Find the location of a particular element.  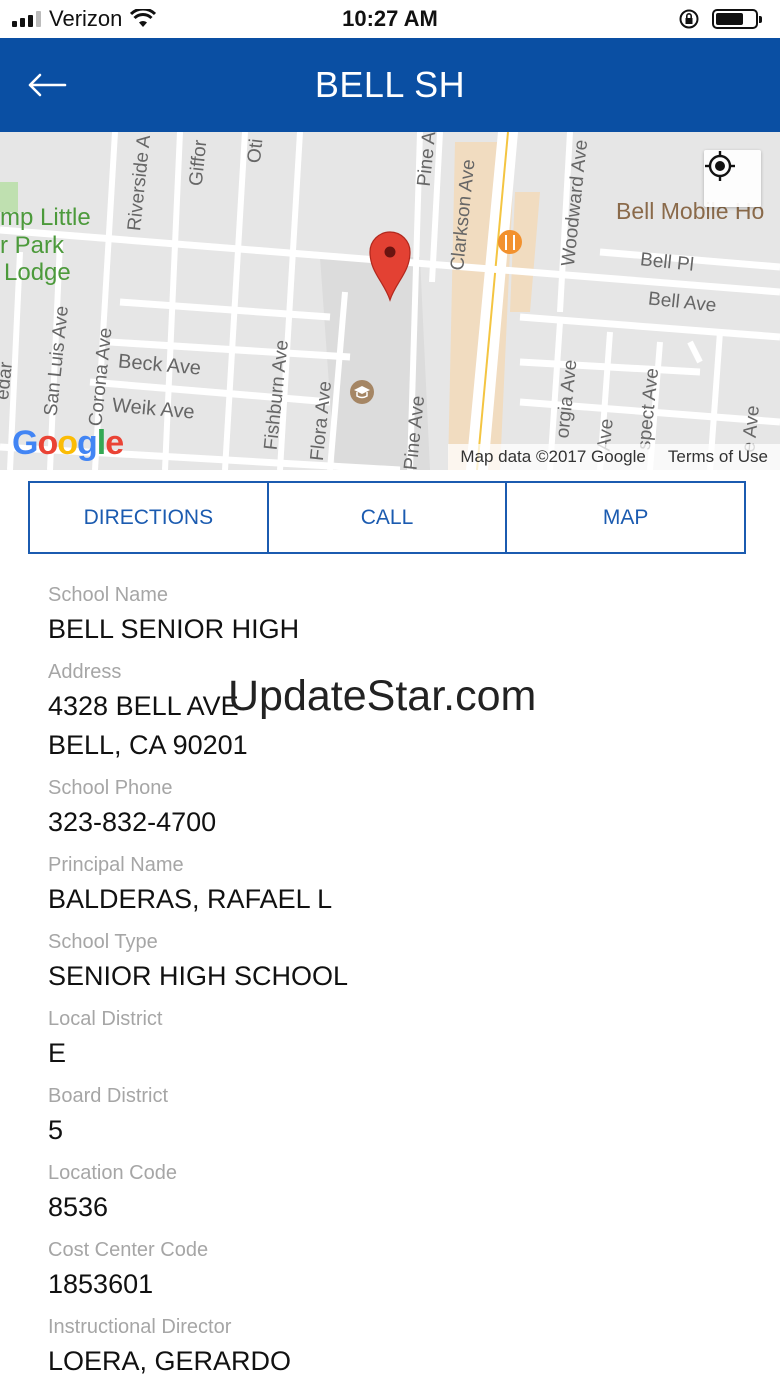

principal-name-value: BALDERAS, RAFAEL L is located at coordinates (190, 899).